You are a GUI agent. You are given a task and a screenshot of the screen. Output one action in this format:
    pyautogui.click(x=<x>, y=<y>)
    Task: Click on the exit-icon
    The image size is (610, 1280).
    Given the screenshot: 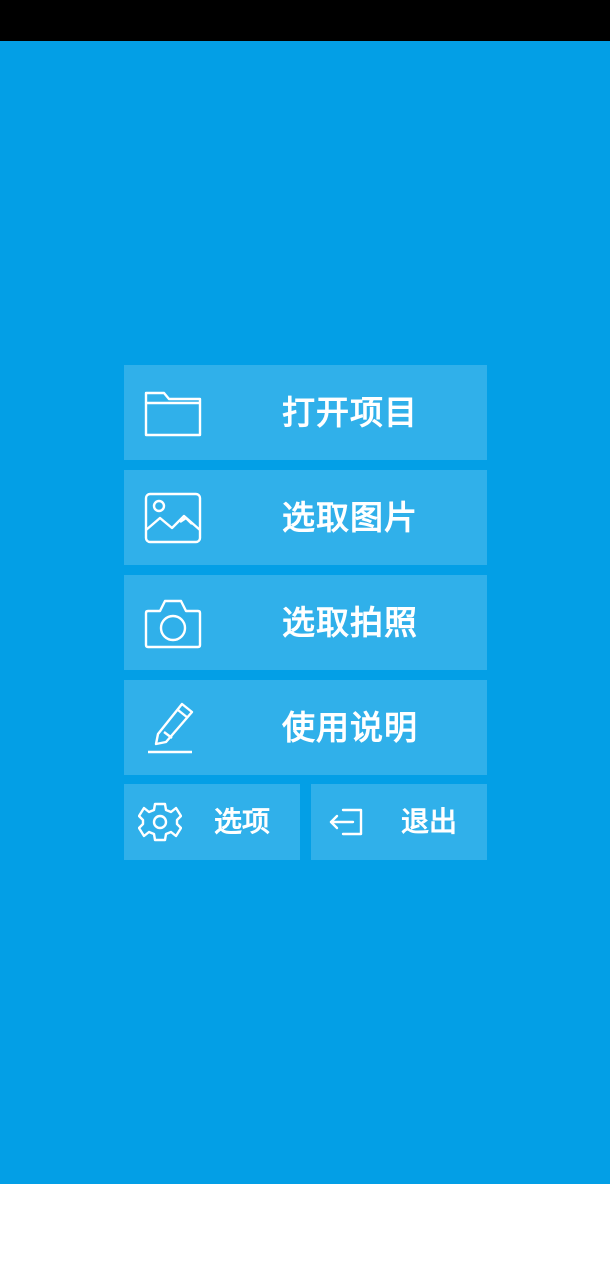 What is the action you would take?
    pyautogui.click(x=347, y=822)
    